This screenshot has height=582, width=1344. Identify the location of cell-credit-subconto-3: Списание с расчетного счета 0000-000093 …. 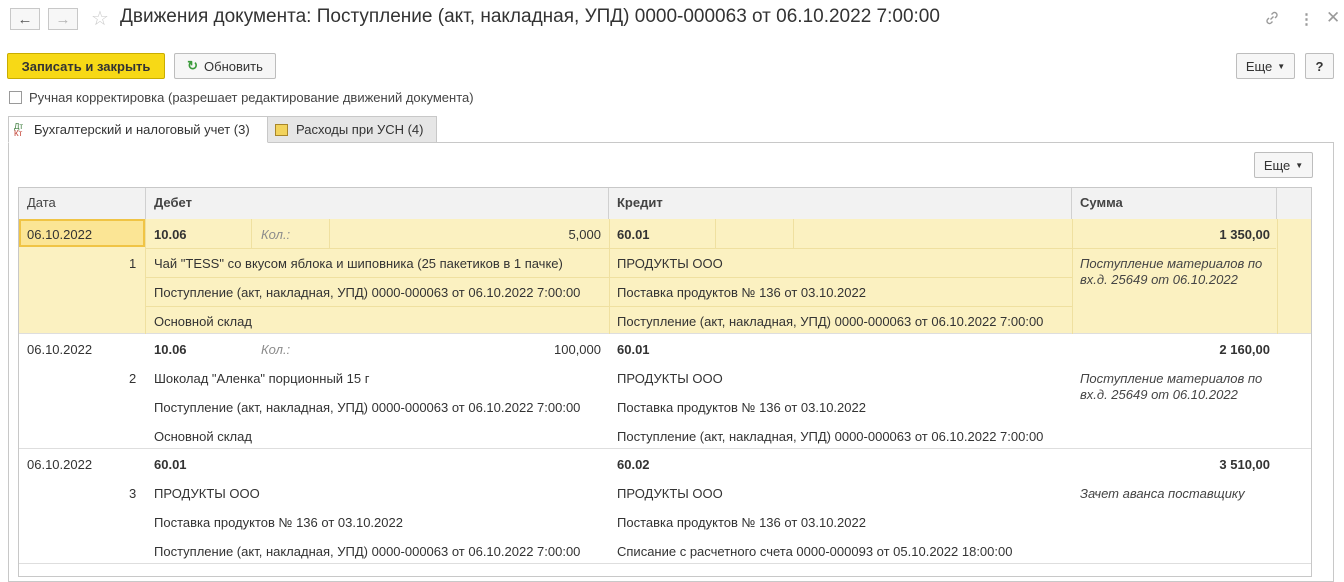
(815, 551).